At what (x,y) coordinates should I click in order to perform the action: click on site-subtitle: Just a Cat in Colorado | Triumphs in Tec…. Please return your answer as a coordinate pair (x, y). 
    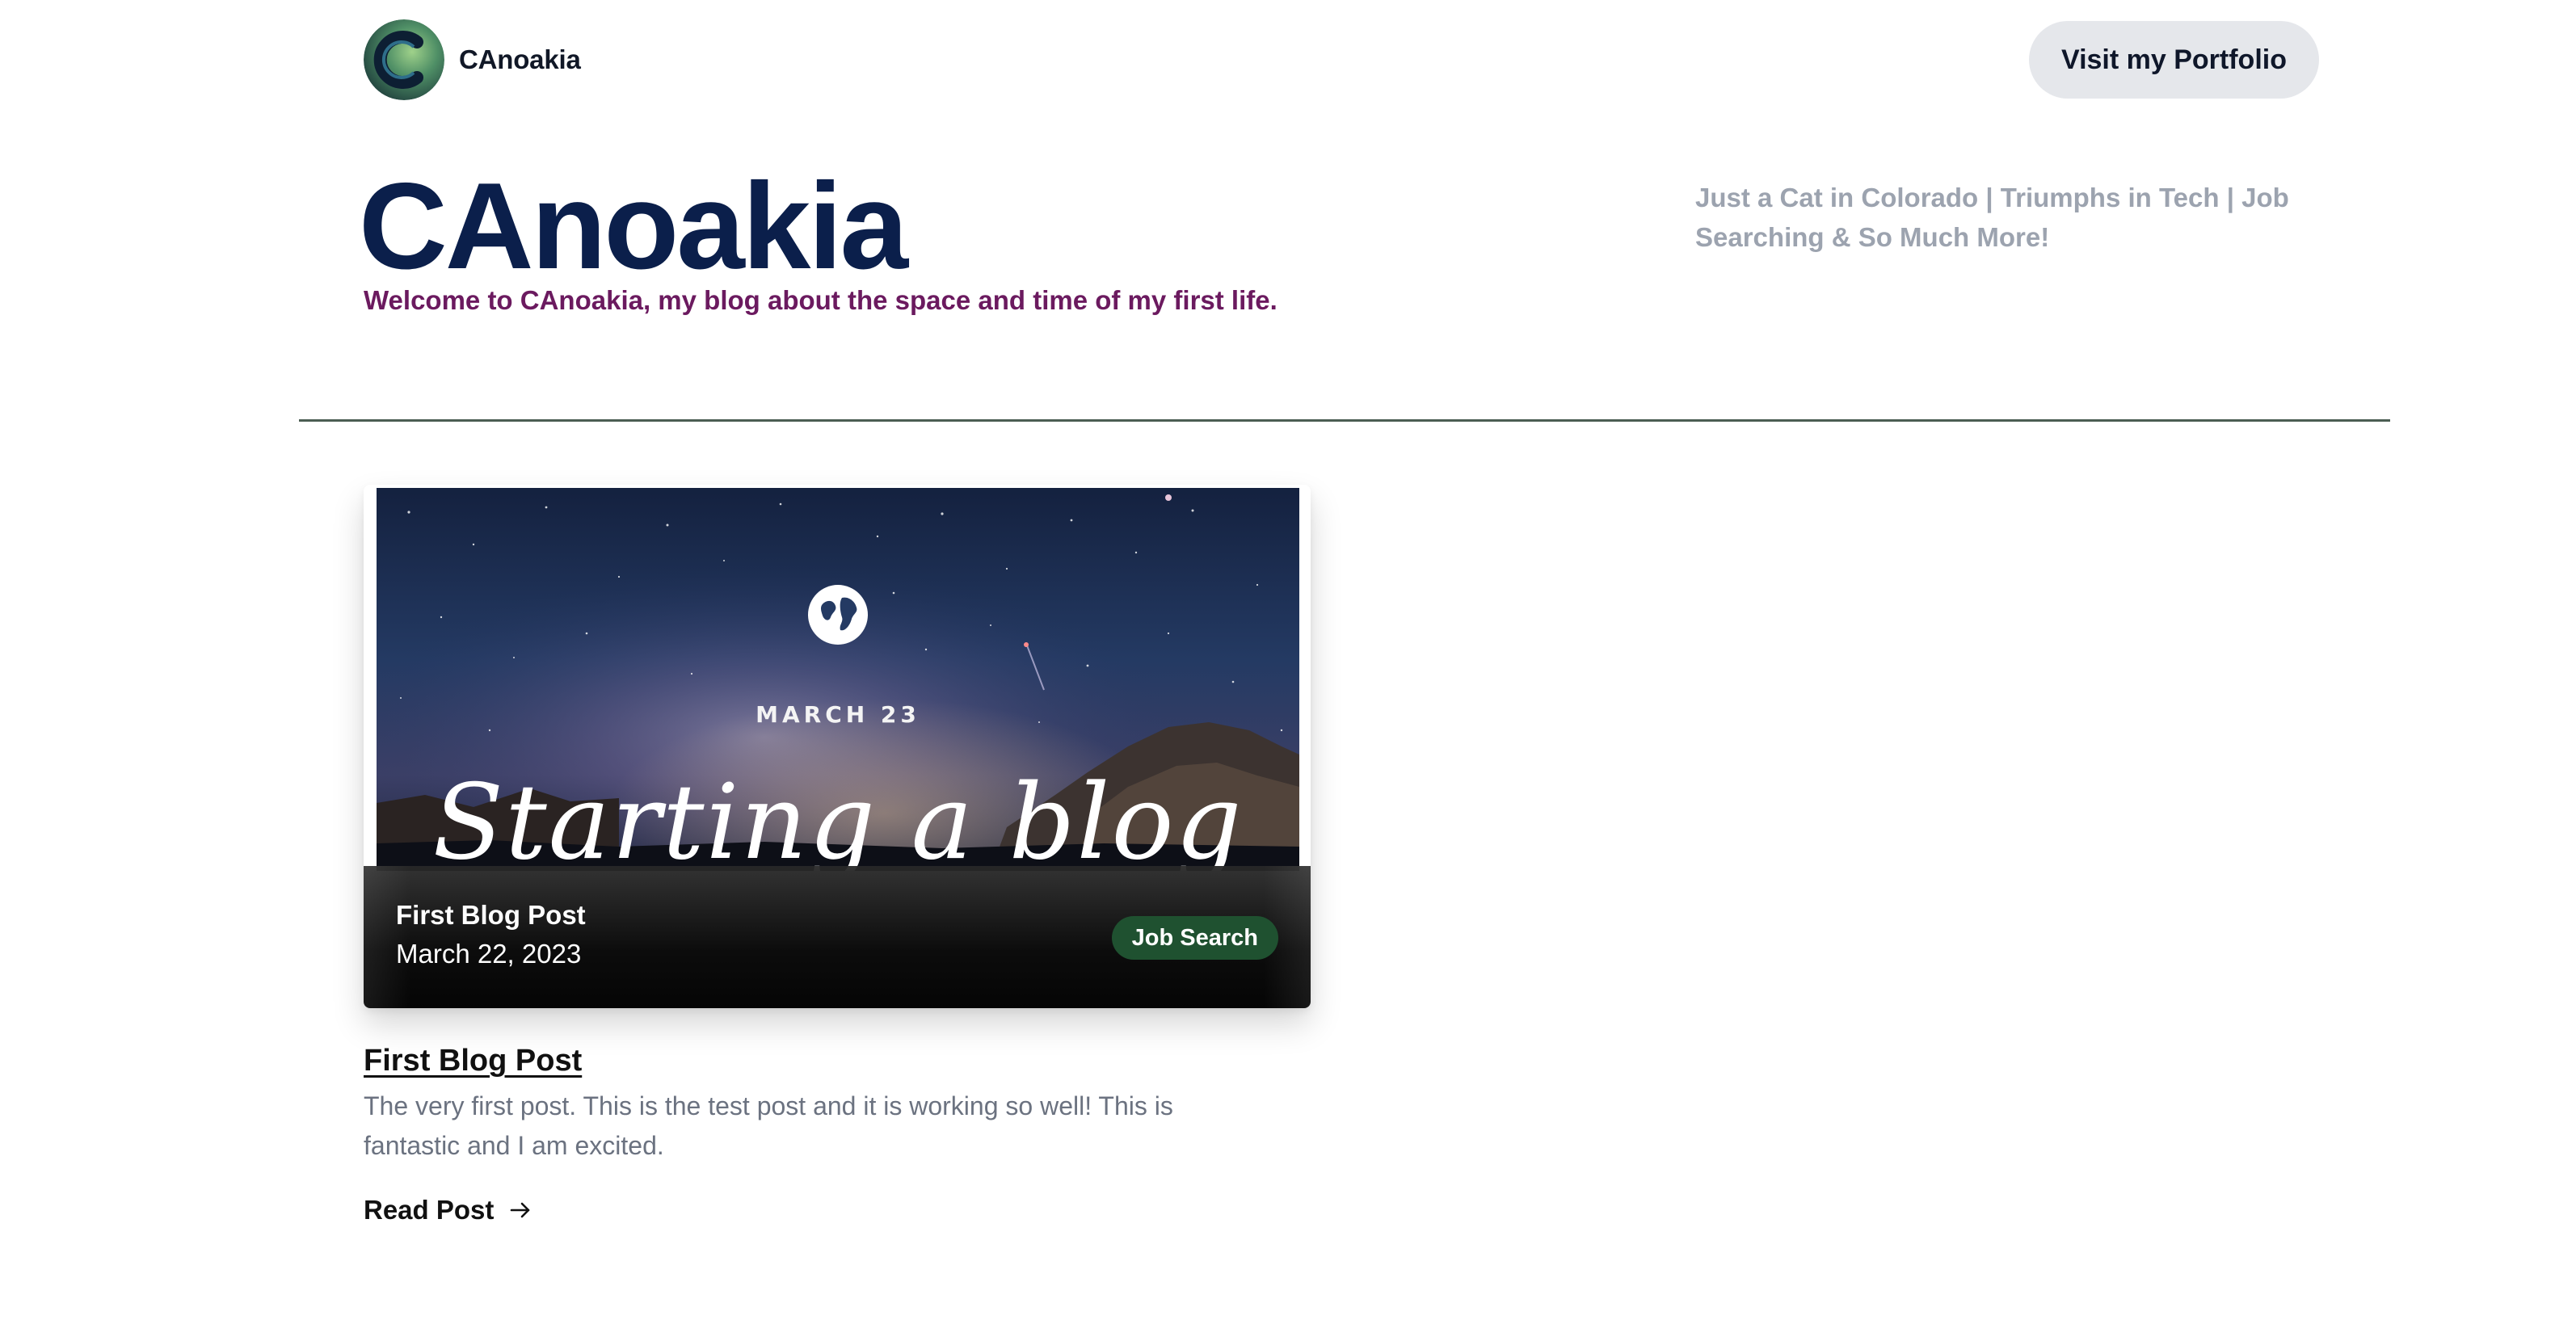
    Looking at the image, I should click on (1992, 217).